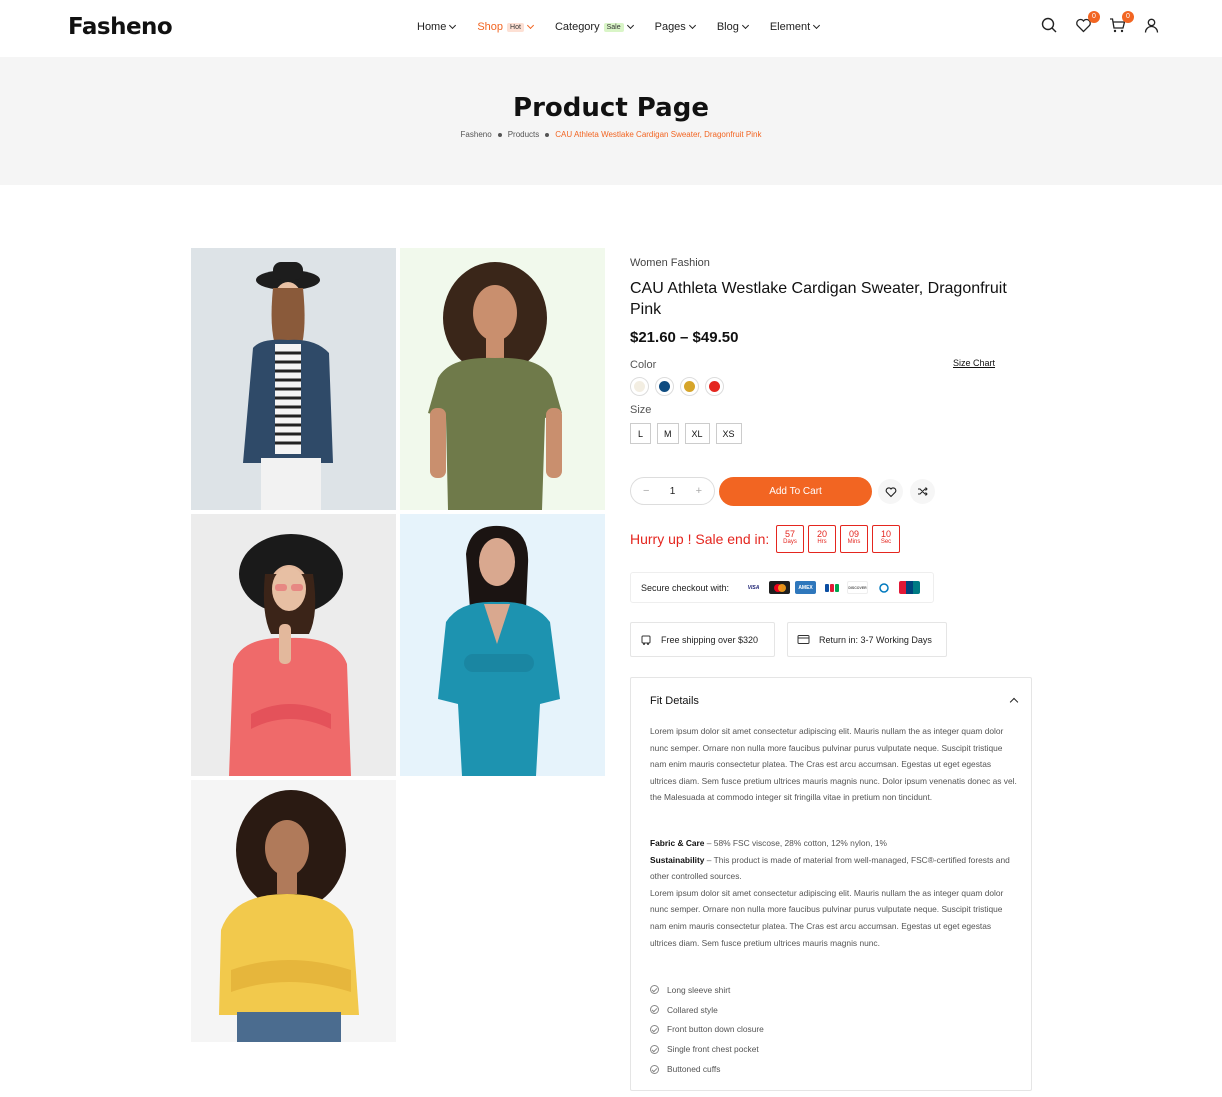 The width and height of the screenshot is (1222, 1097). Describe the element at coordinates (677, 386) in the screenshot. I see `color-swatches` at that location.